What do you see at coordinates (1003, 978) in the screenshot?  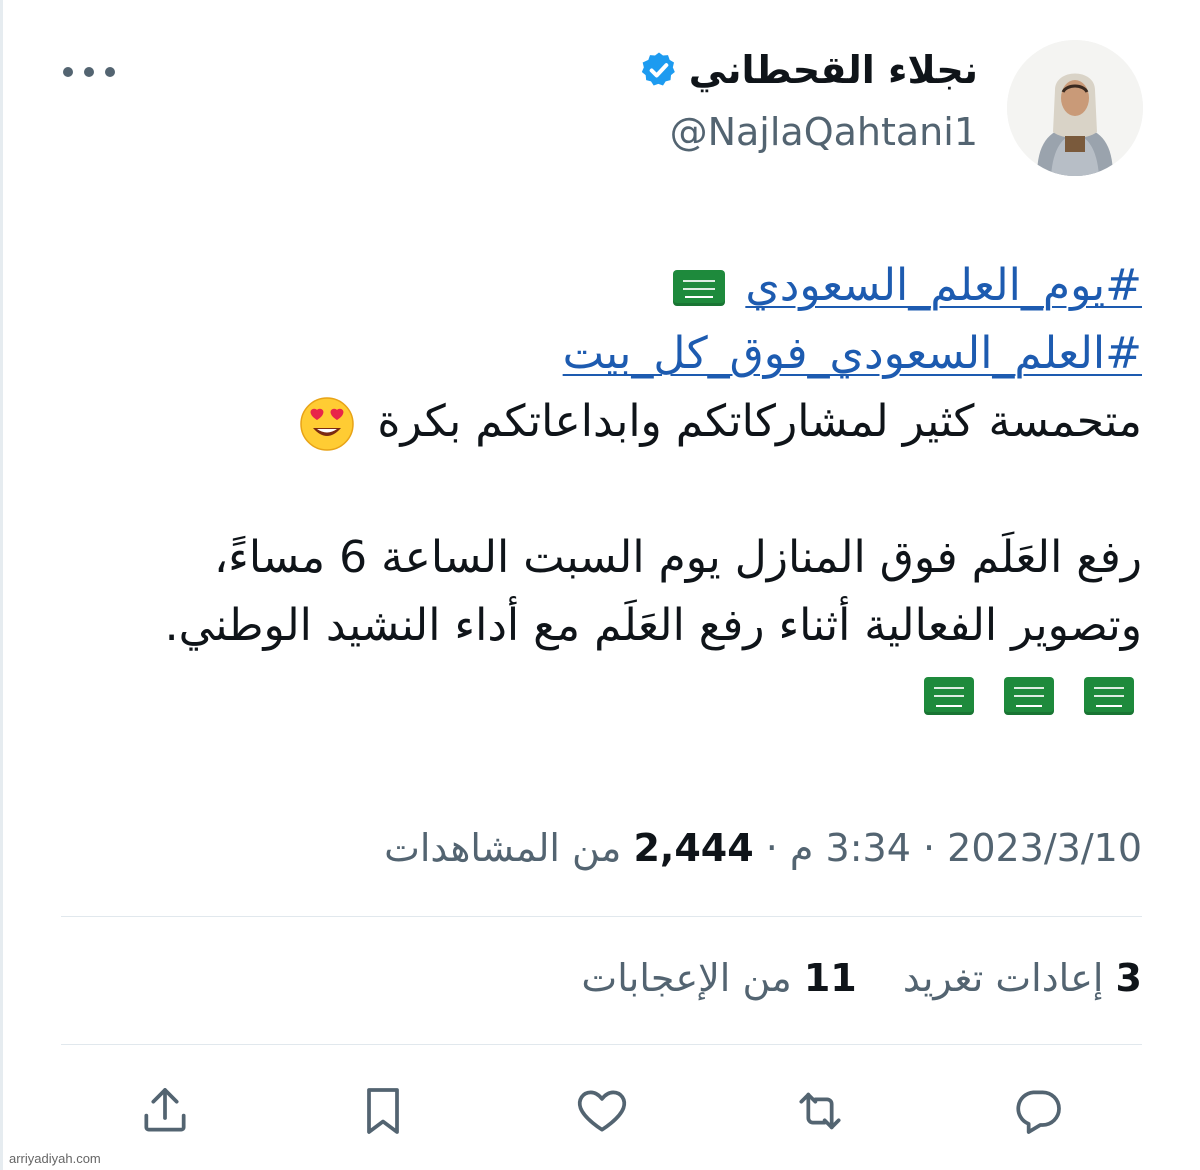 I see `retweets-label: إعادات تغريد` at bounding box center [1003, 978].